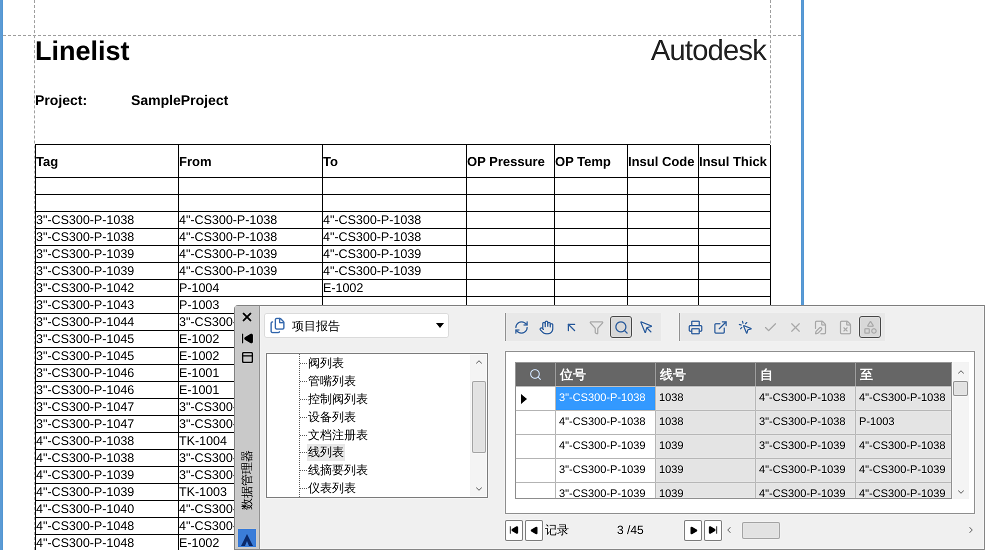 This screenshot has height=550, width=985. I want to click on column-header: OP Temp, so click(591, 161).